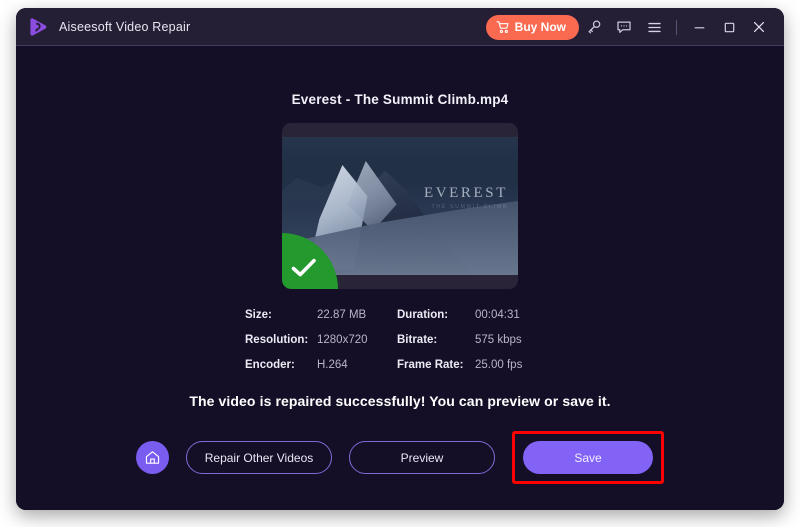 The image size is (800, 527). Describe the element at coordinates (430, 365) in the screenshot. I see `meta-label-frame-rate: Frame Rate:` at that location.